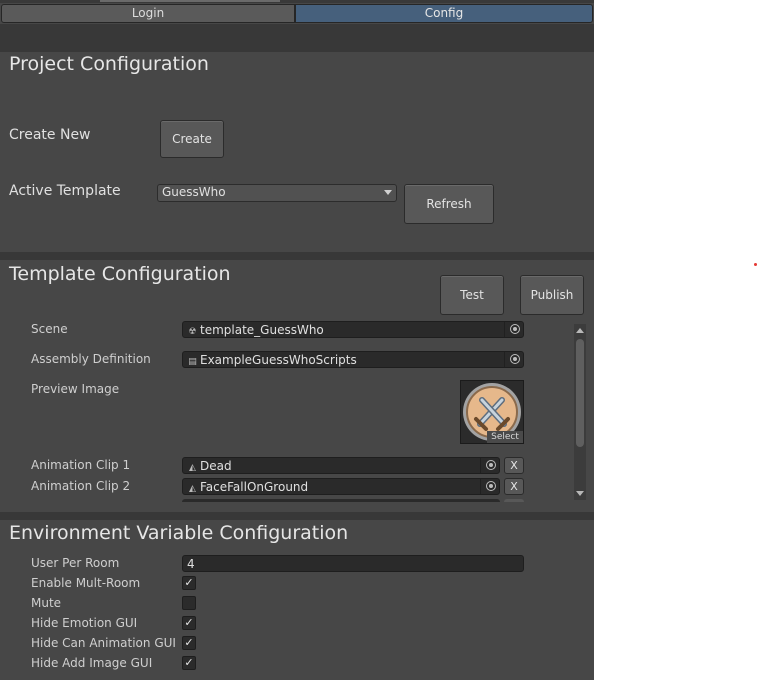  I want to click on scene-value: template_GuessWho, so click(262, 330).